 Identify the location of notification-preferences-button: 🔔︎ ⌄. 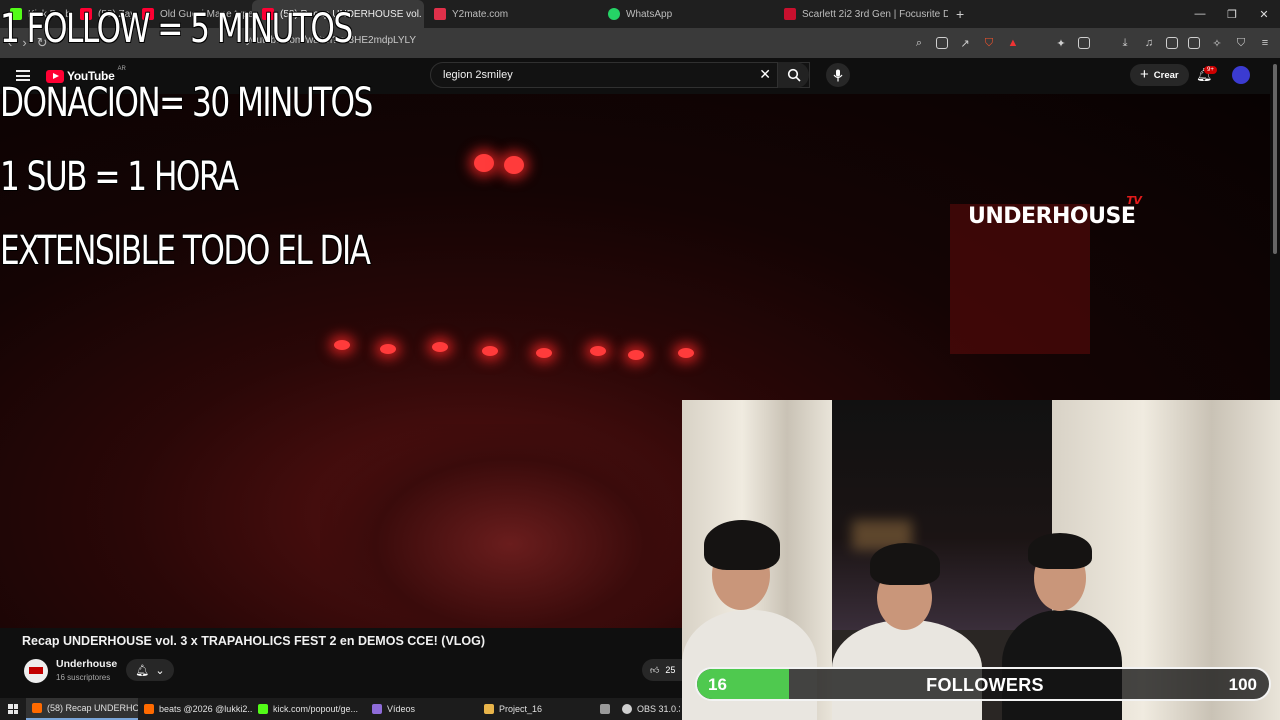
(150, 670).